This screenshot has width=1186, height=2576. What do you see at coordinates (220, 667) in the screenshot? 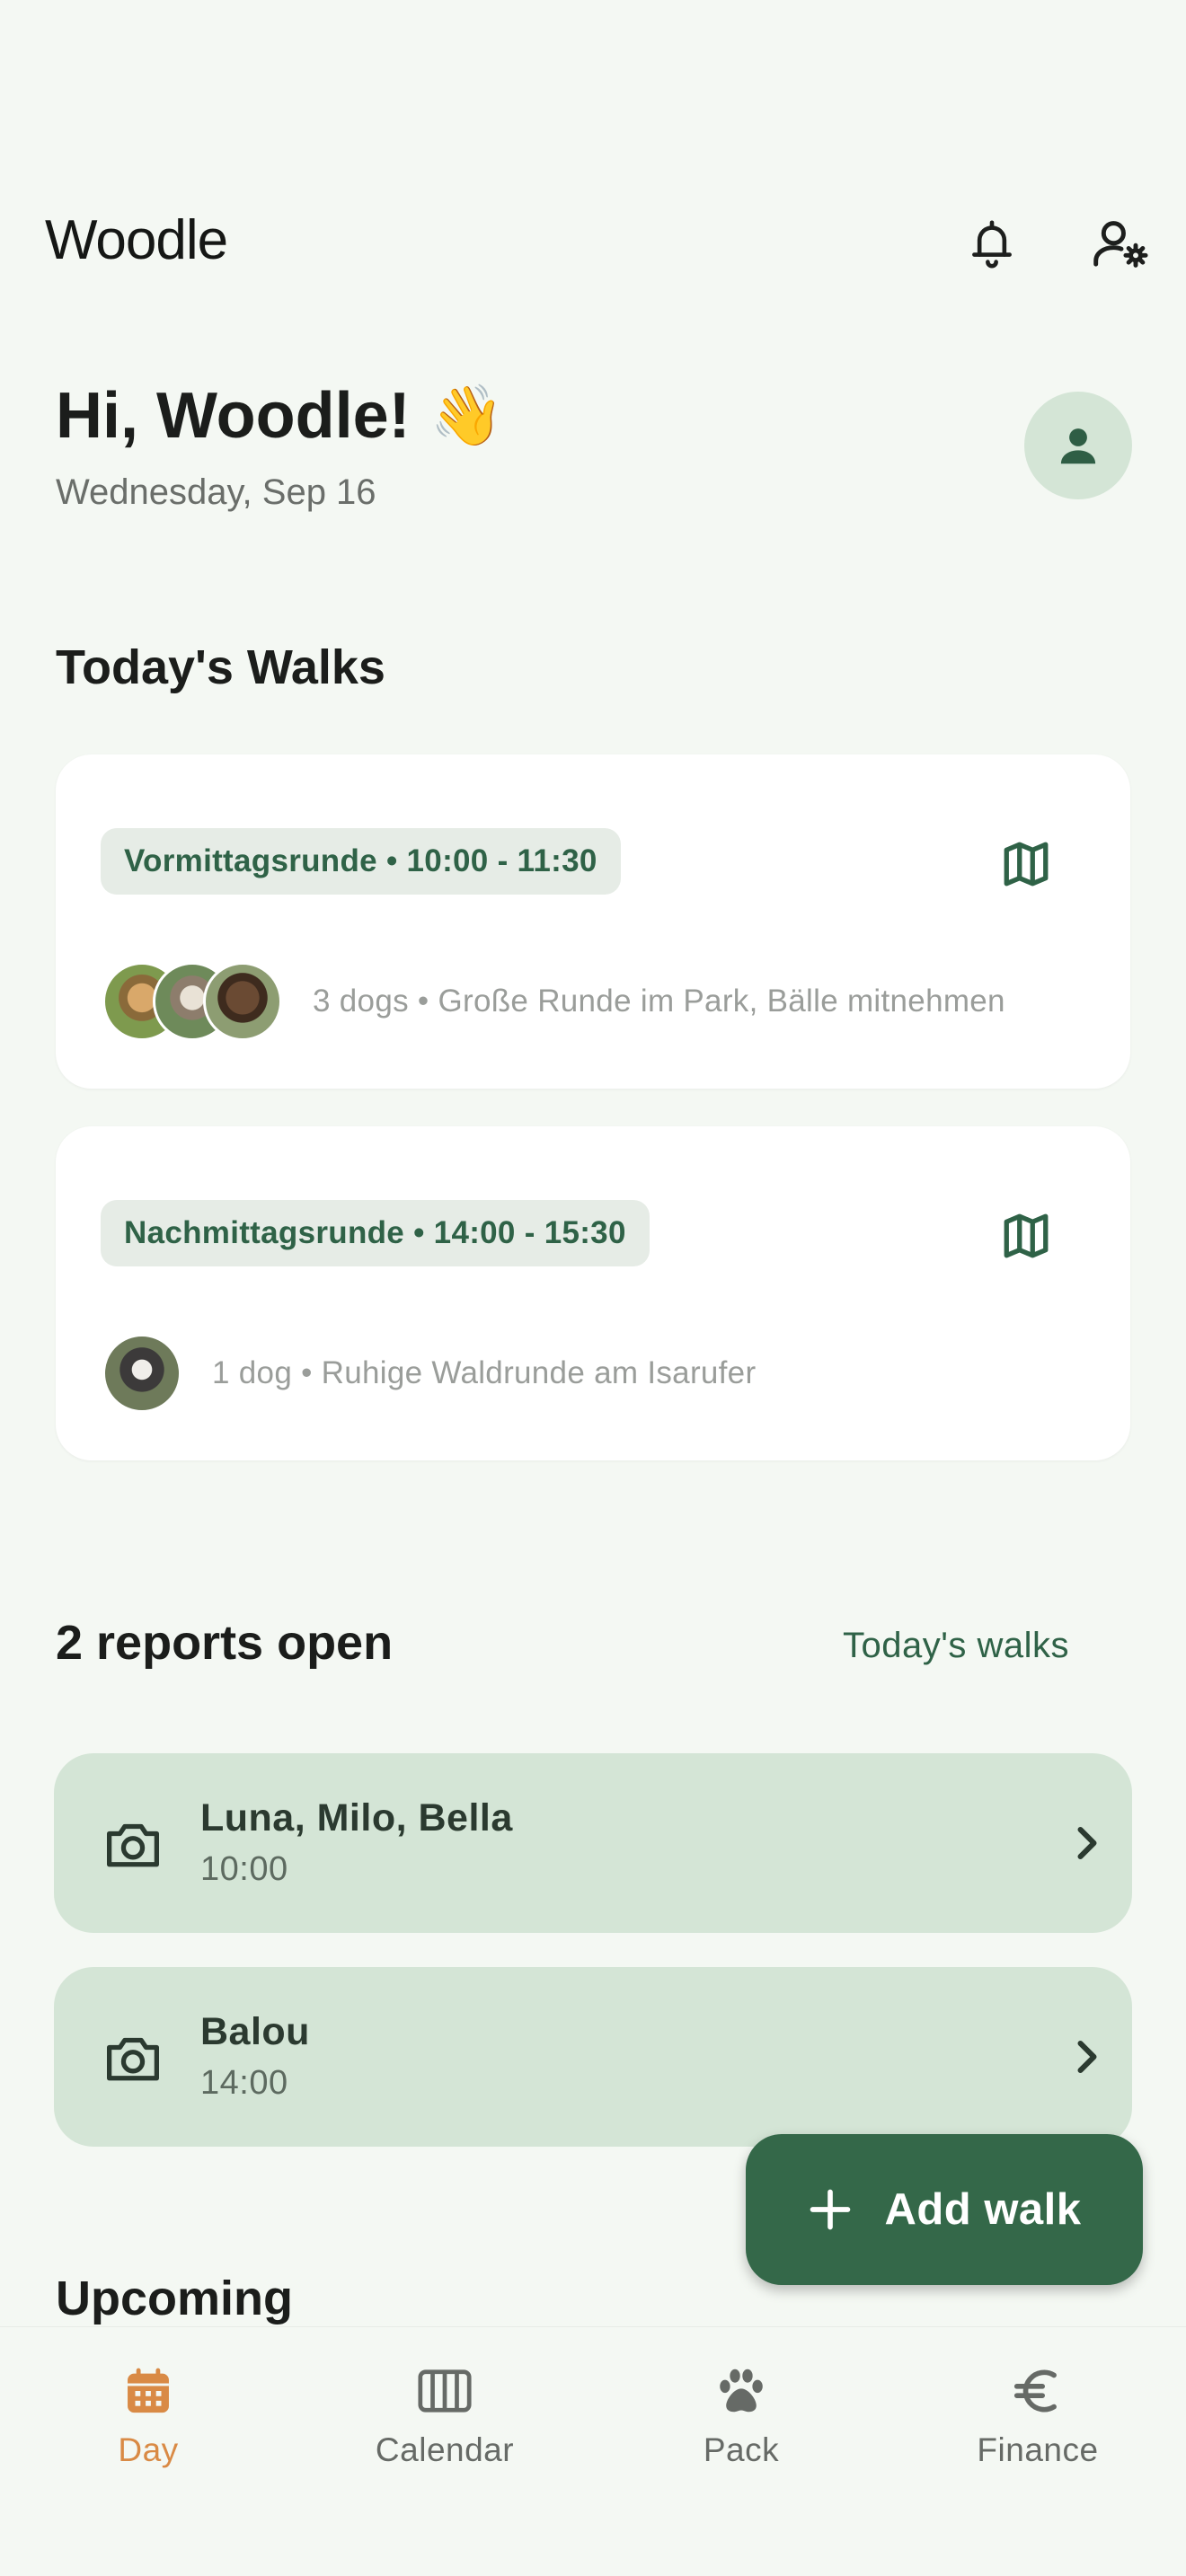
I see `todays-walks-title: Today's Walks` at bounding box center [220, 667].